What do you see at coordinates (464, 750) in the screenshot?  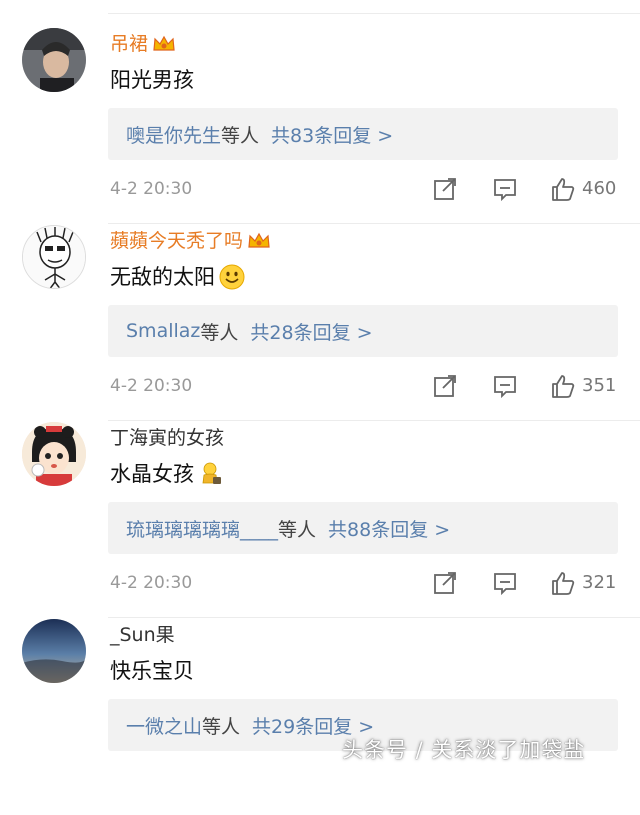 I see `watermark: 头条号 / 关系淡了加袋盐` at bounding box center [464, 750].